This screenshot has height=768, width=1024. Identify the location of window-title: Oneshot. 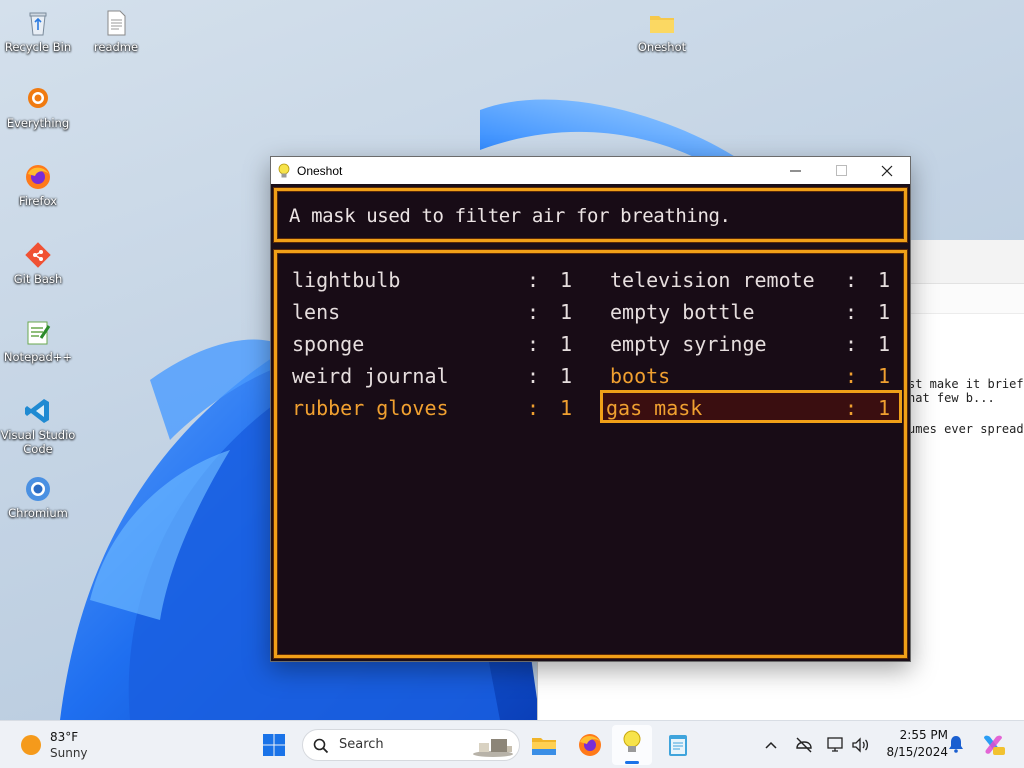
(320, 170).